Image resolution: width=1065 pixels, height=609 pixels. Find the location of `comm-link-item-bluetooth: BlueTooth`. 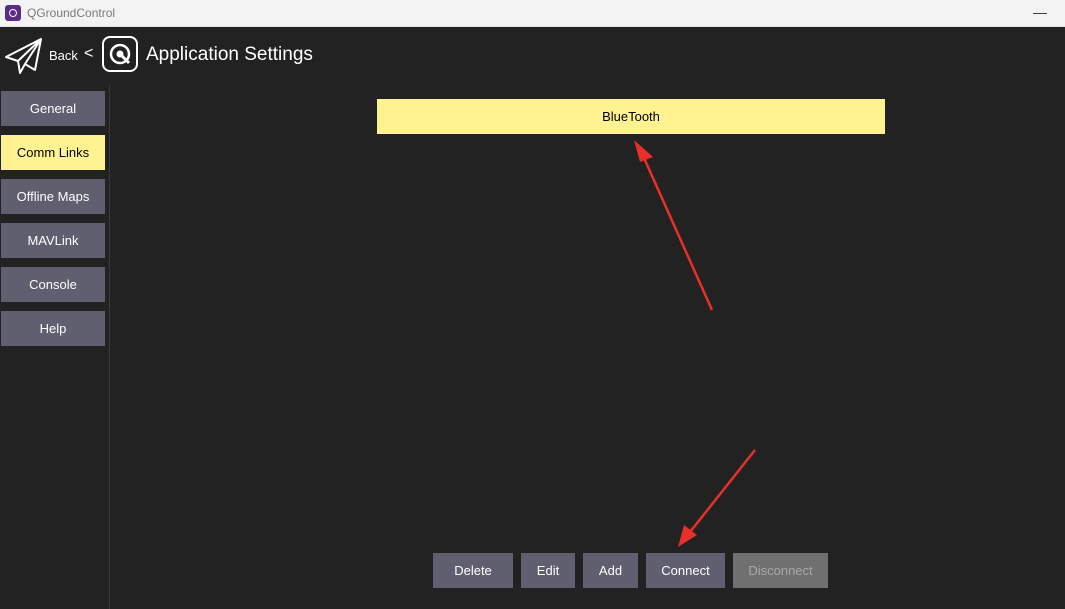

comm-link-item-bluetooth: BlueTooth is located at coordinates (631, 116).